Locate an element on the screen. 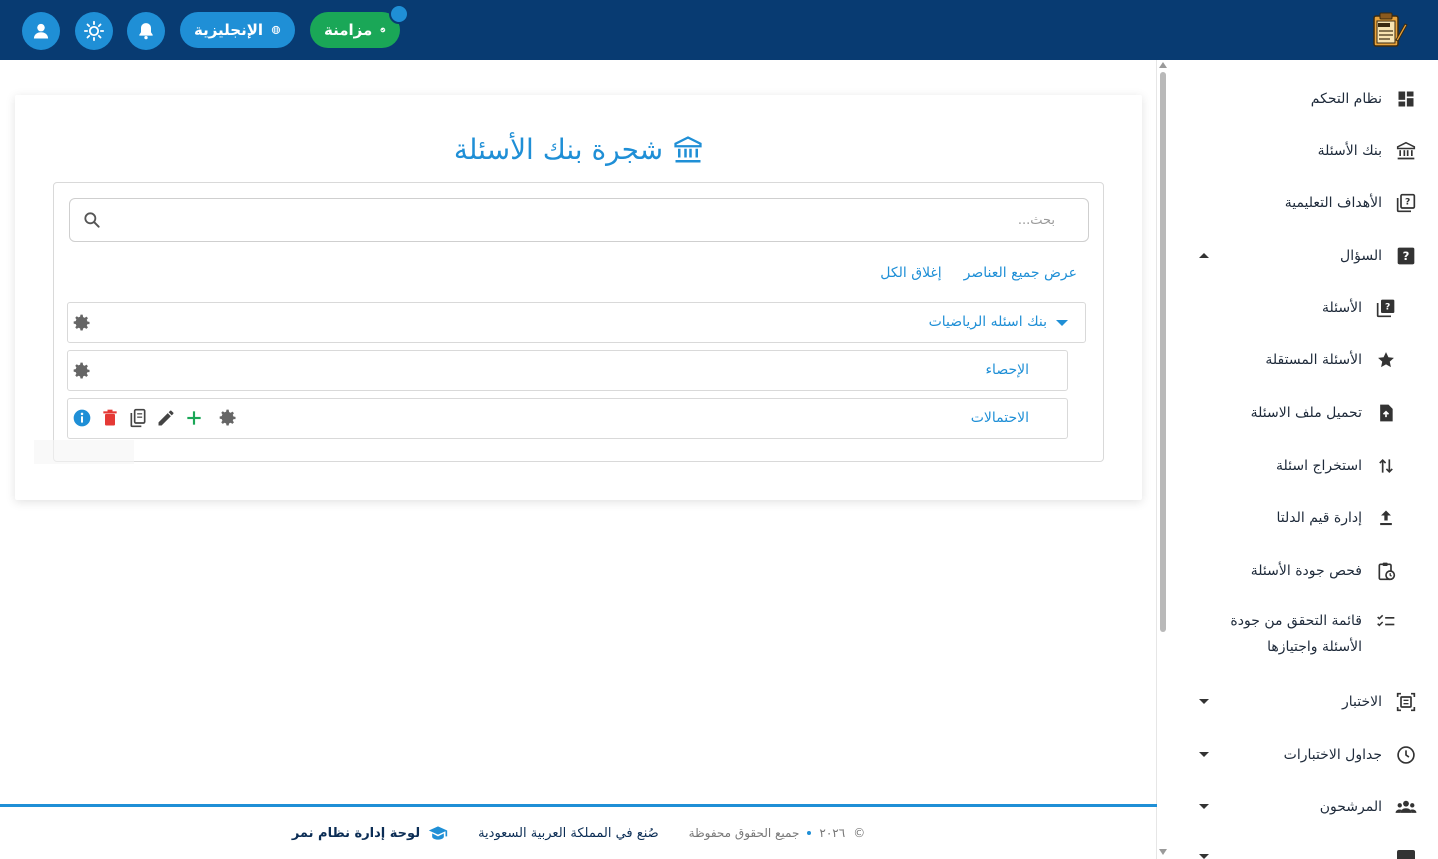 The width and height of the screenshot is (1438, 859). copy-icon is located at coordinates (138, 420).